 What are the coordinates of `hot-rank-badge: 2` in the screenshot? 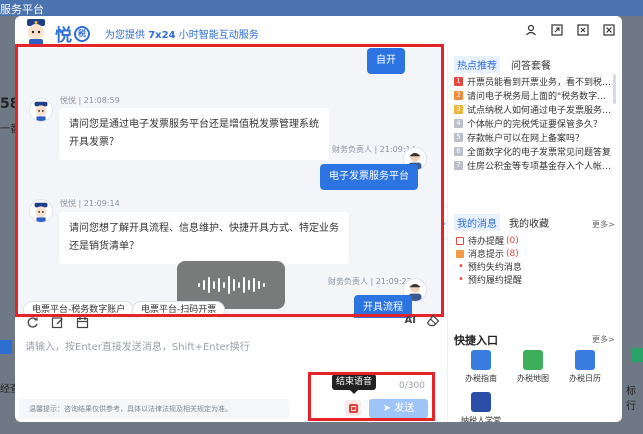 It's located at (458, 95).